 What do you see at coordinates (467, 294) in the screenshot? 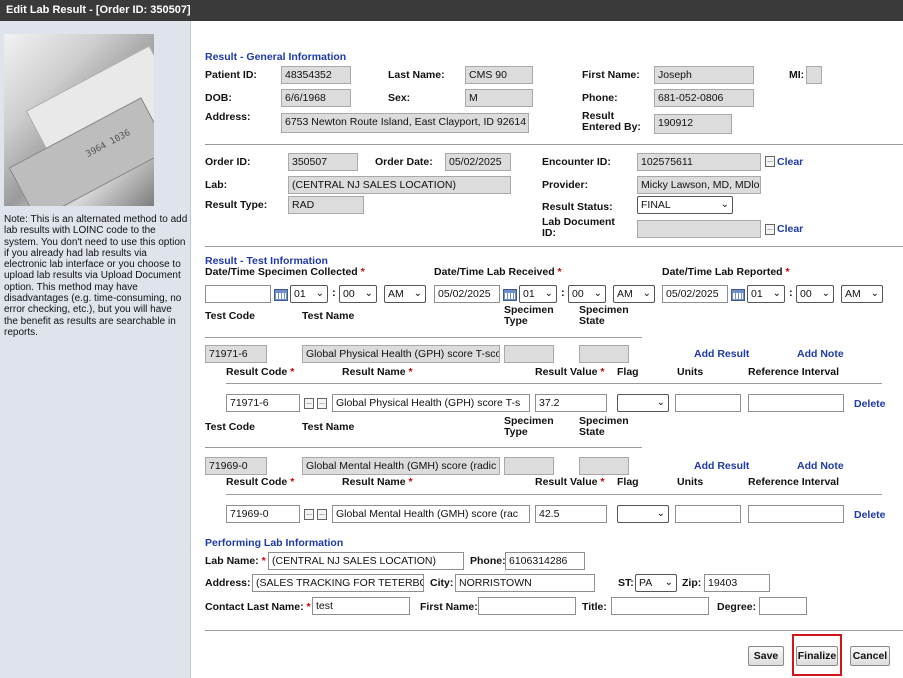
I see `received-date-input: 05/02/2025` at bounding box center [467, 294].